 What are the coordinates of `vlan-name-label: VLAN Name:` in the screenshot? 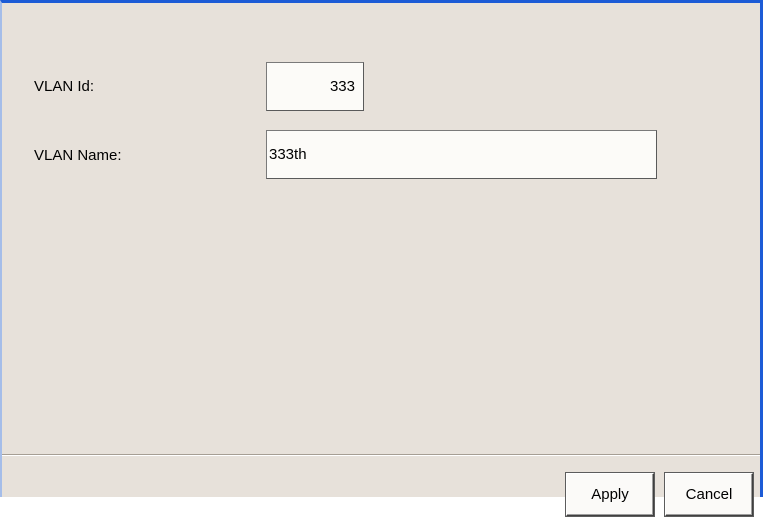 It's located at (78, 155).